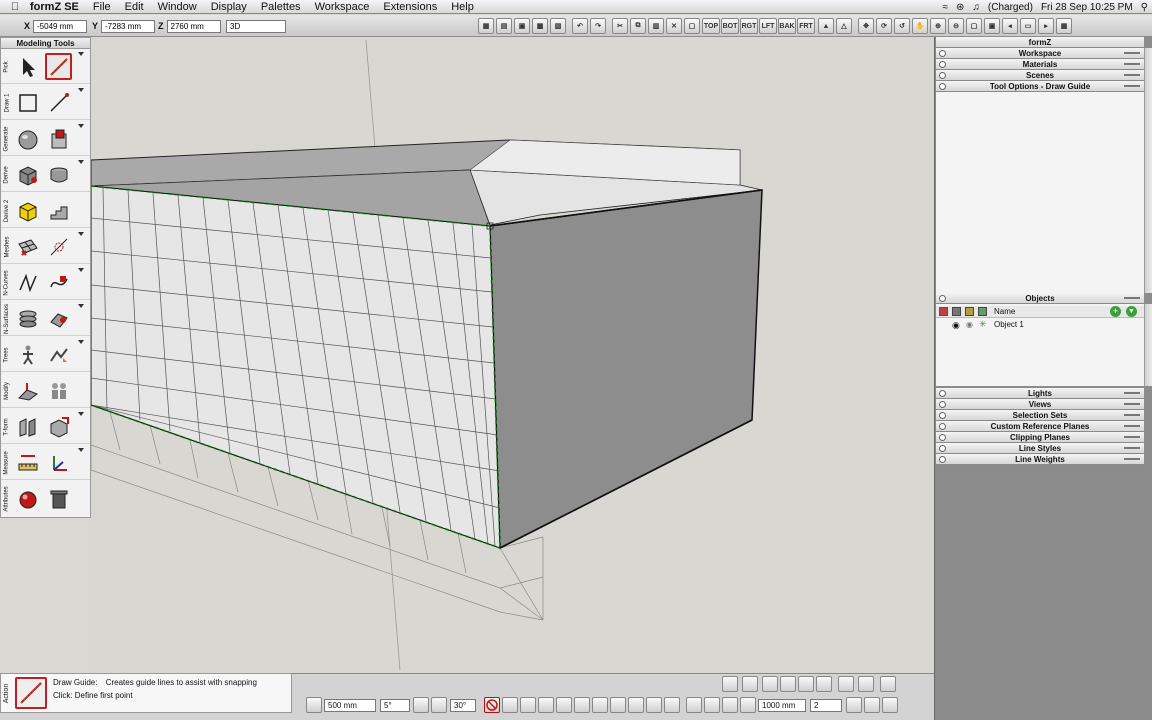 This screenshot has width=1152, height=720. Describe the element at coordinates (410, 7) in the screenshot. I see `menu-extensions: Extensions` at that location.